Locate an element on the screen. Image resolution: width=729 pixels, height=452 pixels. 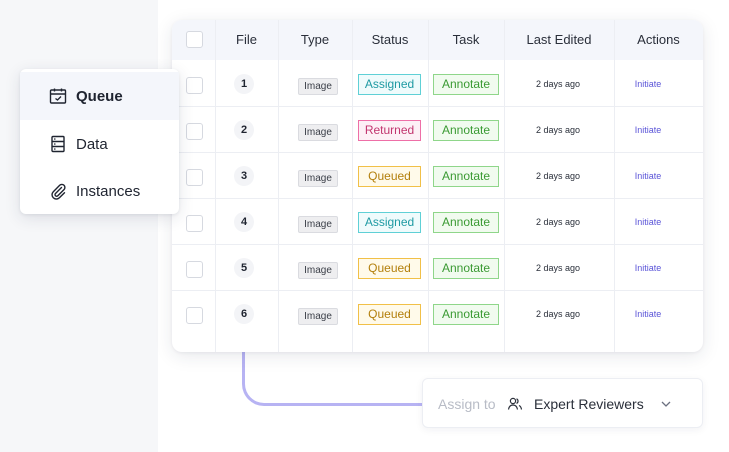
table-row: 2 Image Returned Annotate 2 days ago Initiate is located at coordinates (437, 129).